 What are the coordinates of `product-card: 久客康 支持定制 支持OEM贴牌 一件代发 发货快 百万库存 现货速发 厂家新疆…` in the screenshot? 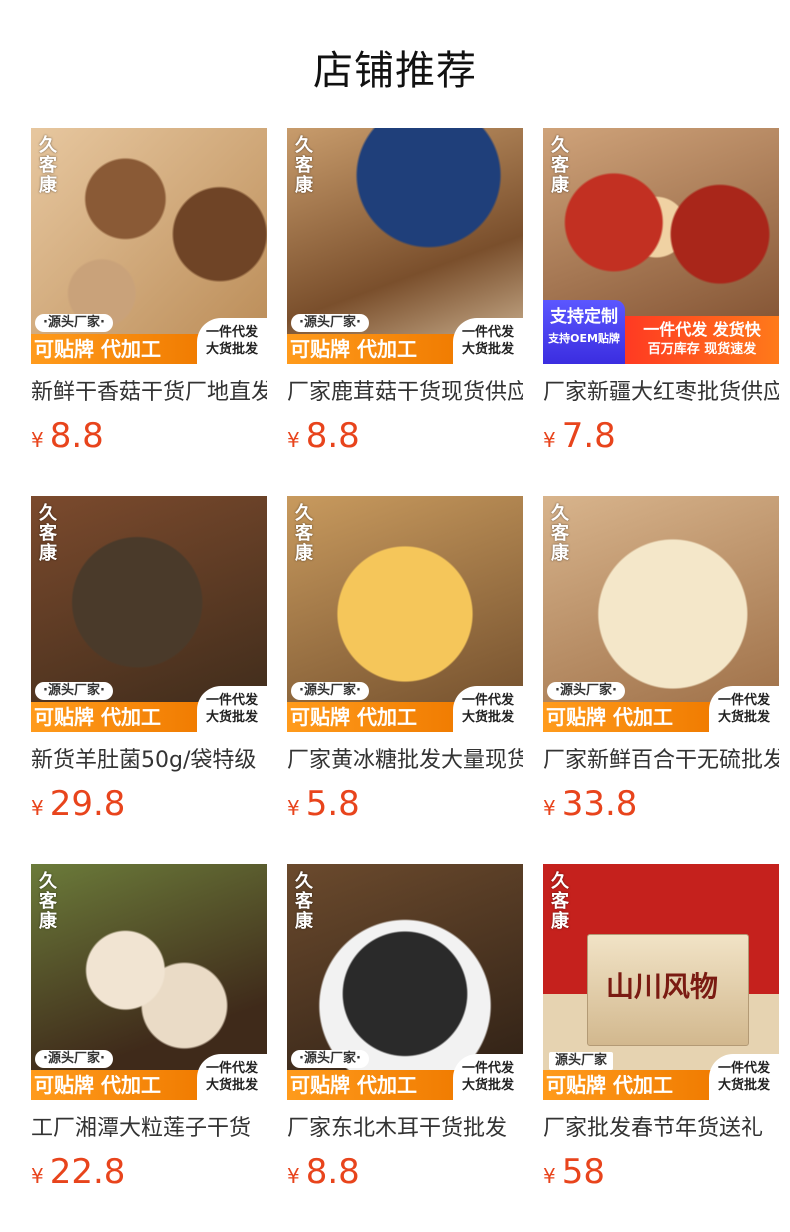 It's located at (661, 295).